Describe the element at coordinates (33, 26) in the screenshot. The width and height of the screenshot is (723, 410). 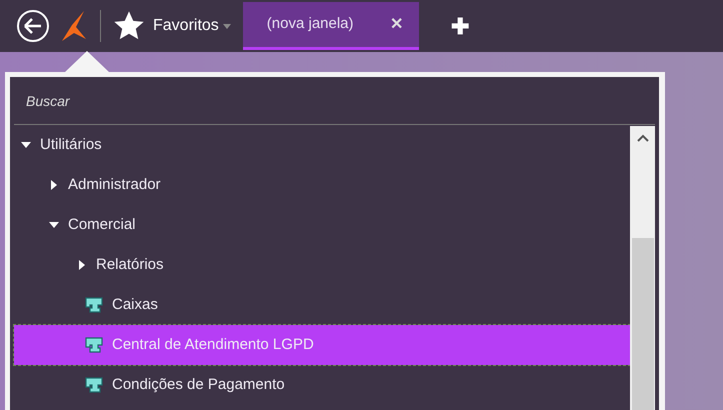
I see `back-icon` at that location.